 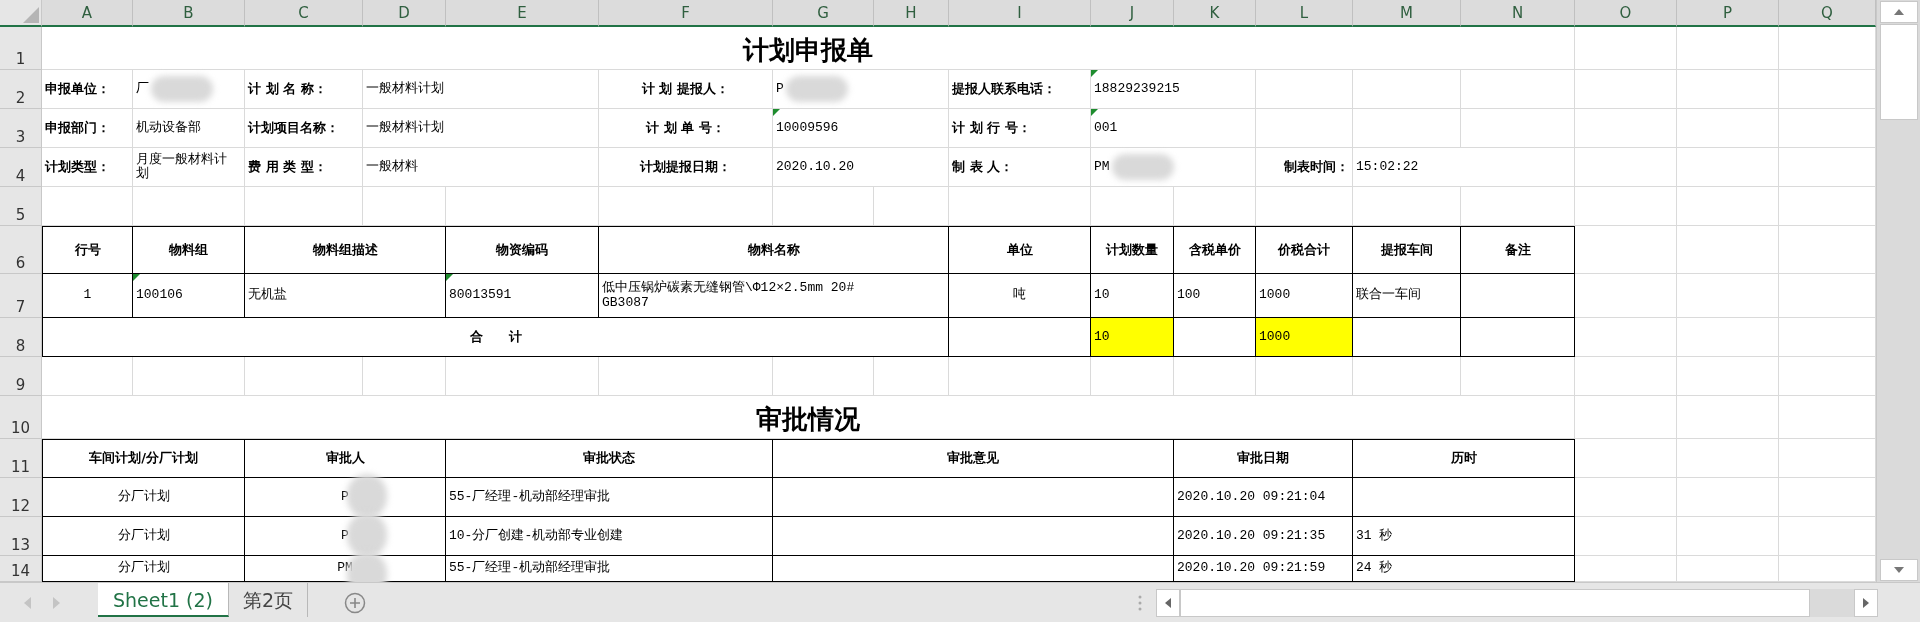 What do you see at coordinates (1407, 296) in the screenshot?
I see `table-cell: 联合一车间` at bounding box center [1407, 296].